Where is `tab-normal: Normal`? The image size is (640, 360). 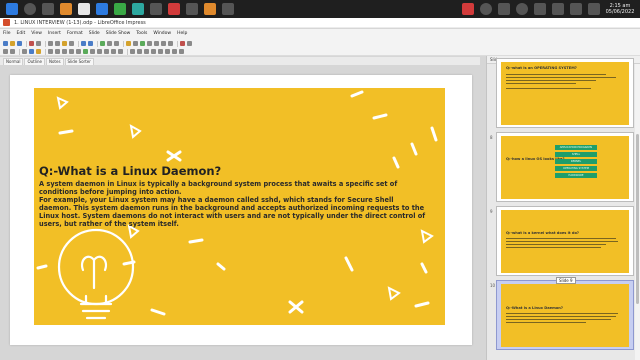
tab-normal: Normal is located at coordinates (13, 61).